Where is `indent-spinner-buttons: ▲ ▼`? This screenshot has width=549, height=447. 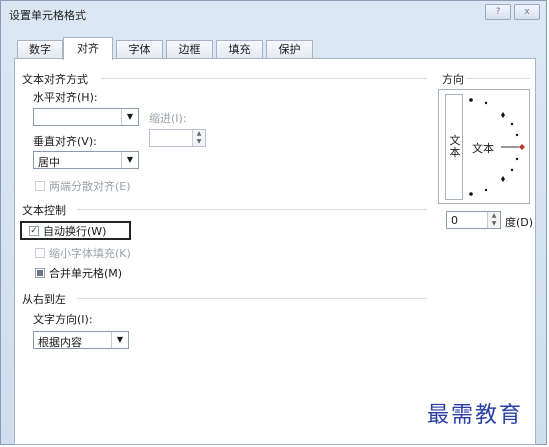 indent-spinner-buttons: ▲ ▼ is located at coordinates (198, 138).